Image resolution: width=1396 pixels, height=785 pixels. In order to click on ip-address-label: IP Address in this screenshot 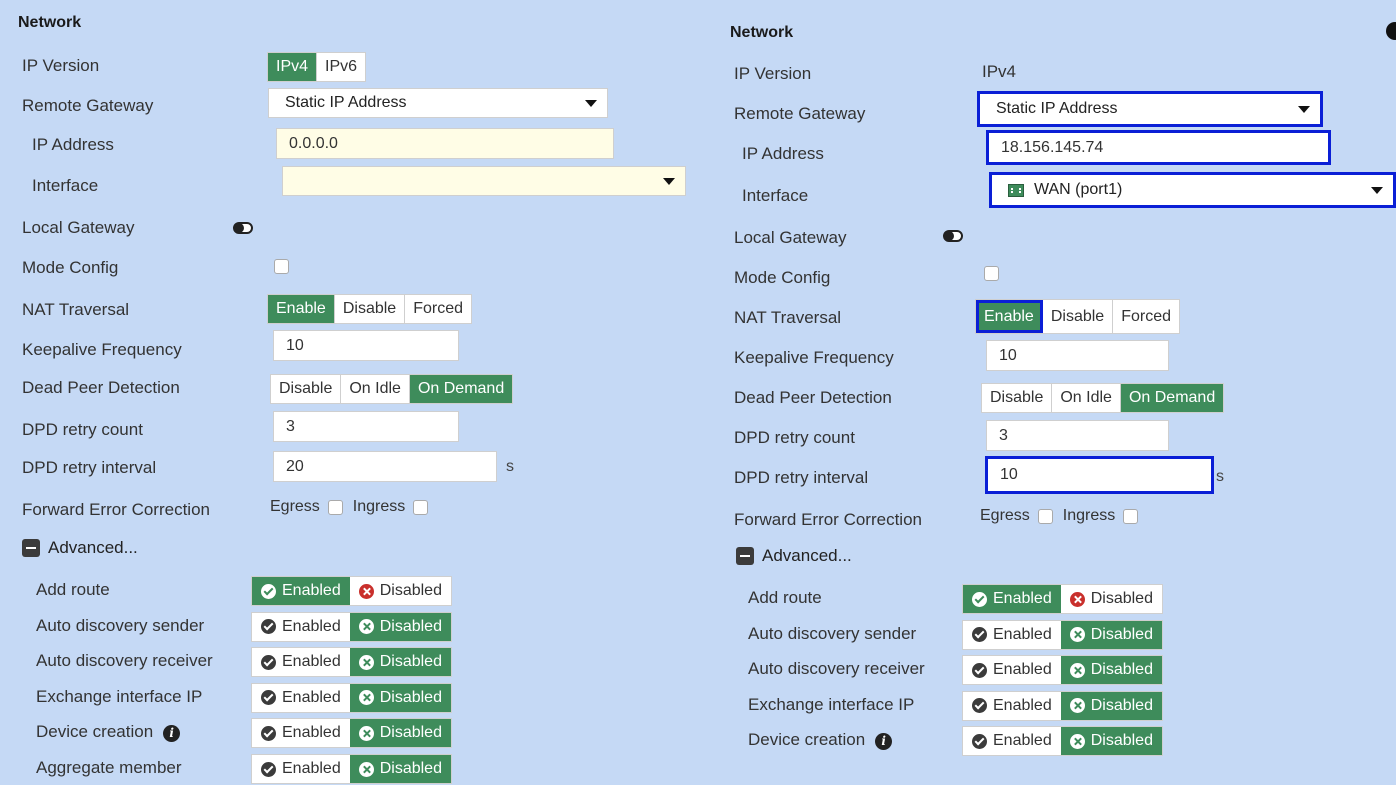, I will do `click(783, 153)`.